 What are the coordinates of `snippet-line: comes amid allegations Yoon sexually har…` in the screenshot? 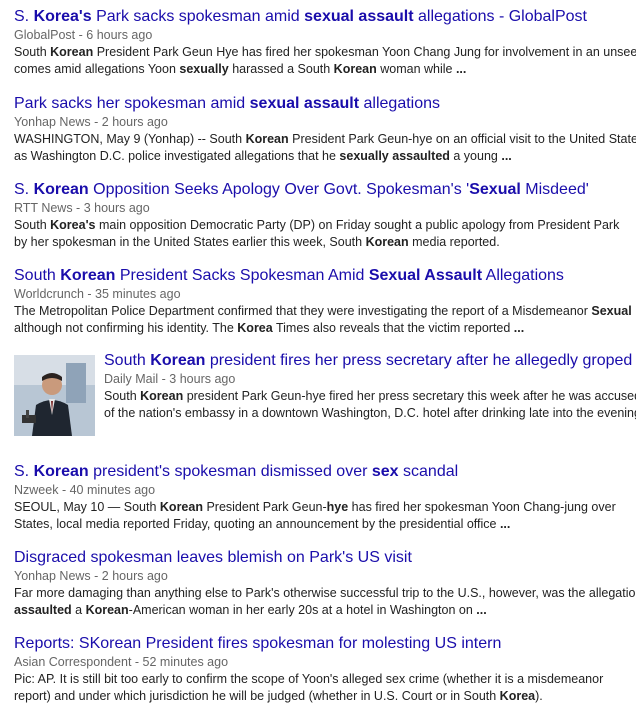 It's located at (325, 69).